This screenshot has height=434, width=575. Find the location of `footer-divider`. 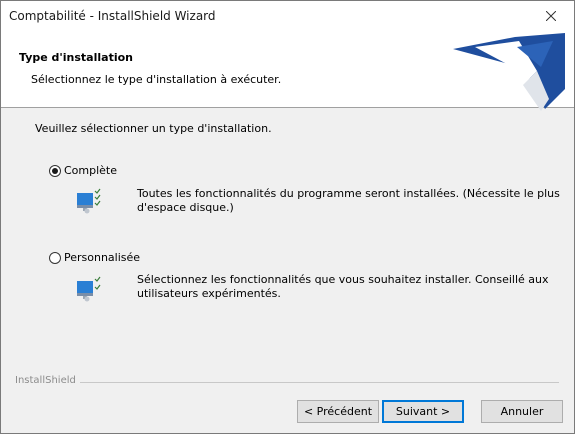

footer-divider is located at coordinates (287, 382).